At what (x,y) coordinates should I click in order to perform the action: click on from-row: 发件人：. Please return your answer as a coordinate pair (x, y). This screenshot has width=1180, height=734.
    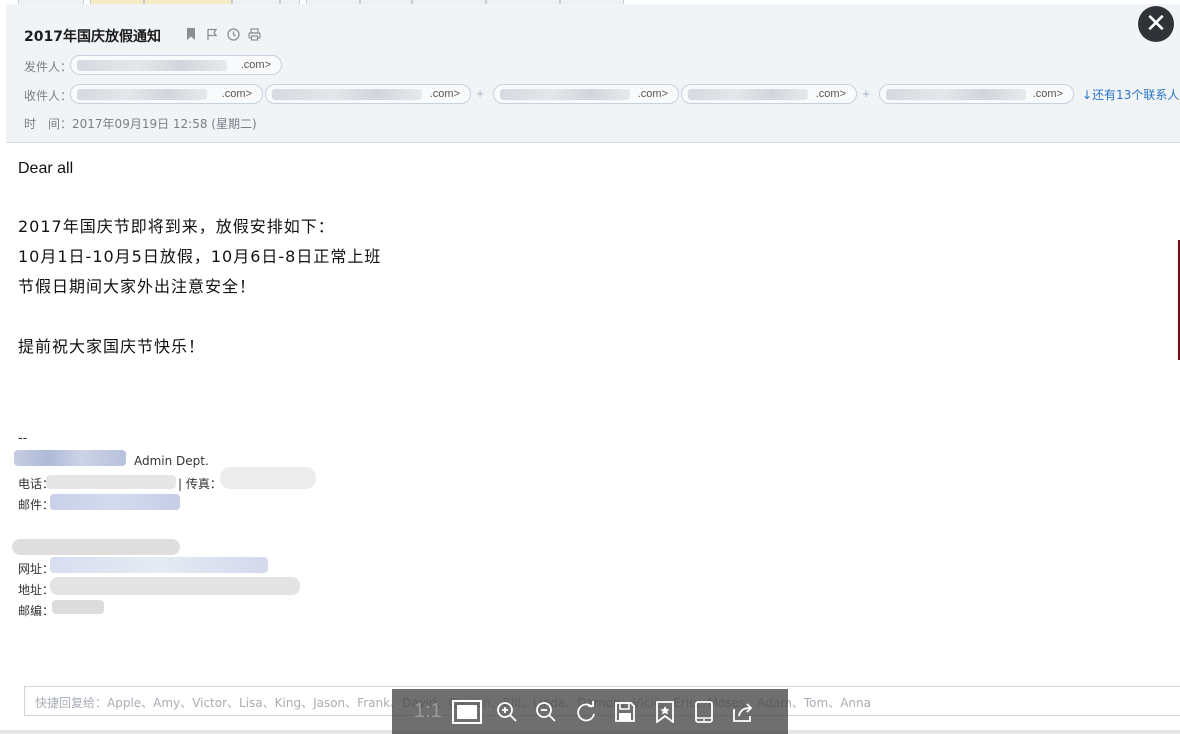
    Looking at the image, I should click on (48, 66).